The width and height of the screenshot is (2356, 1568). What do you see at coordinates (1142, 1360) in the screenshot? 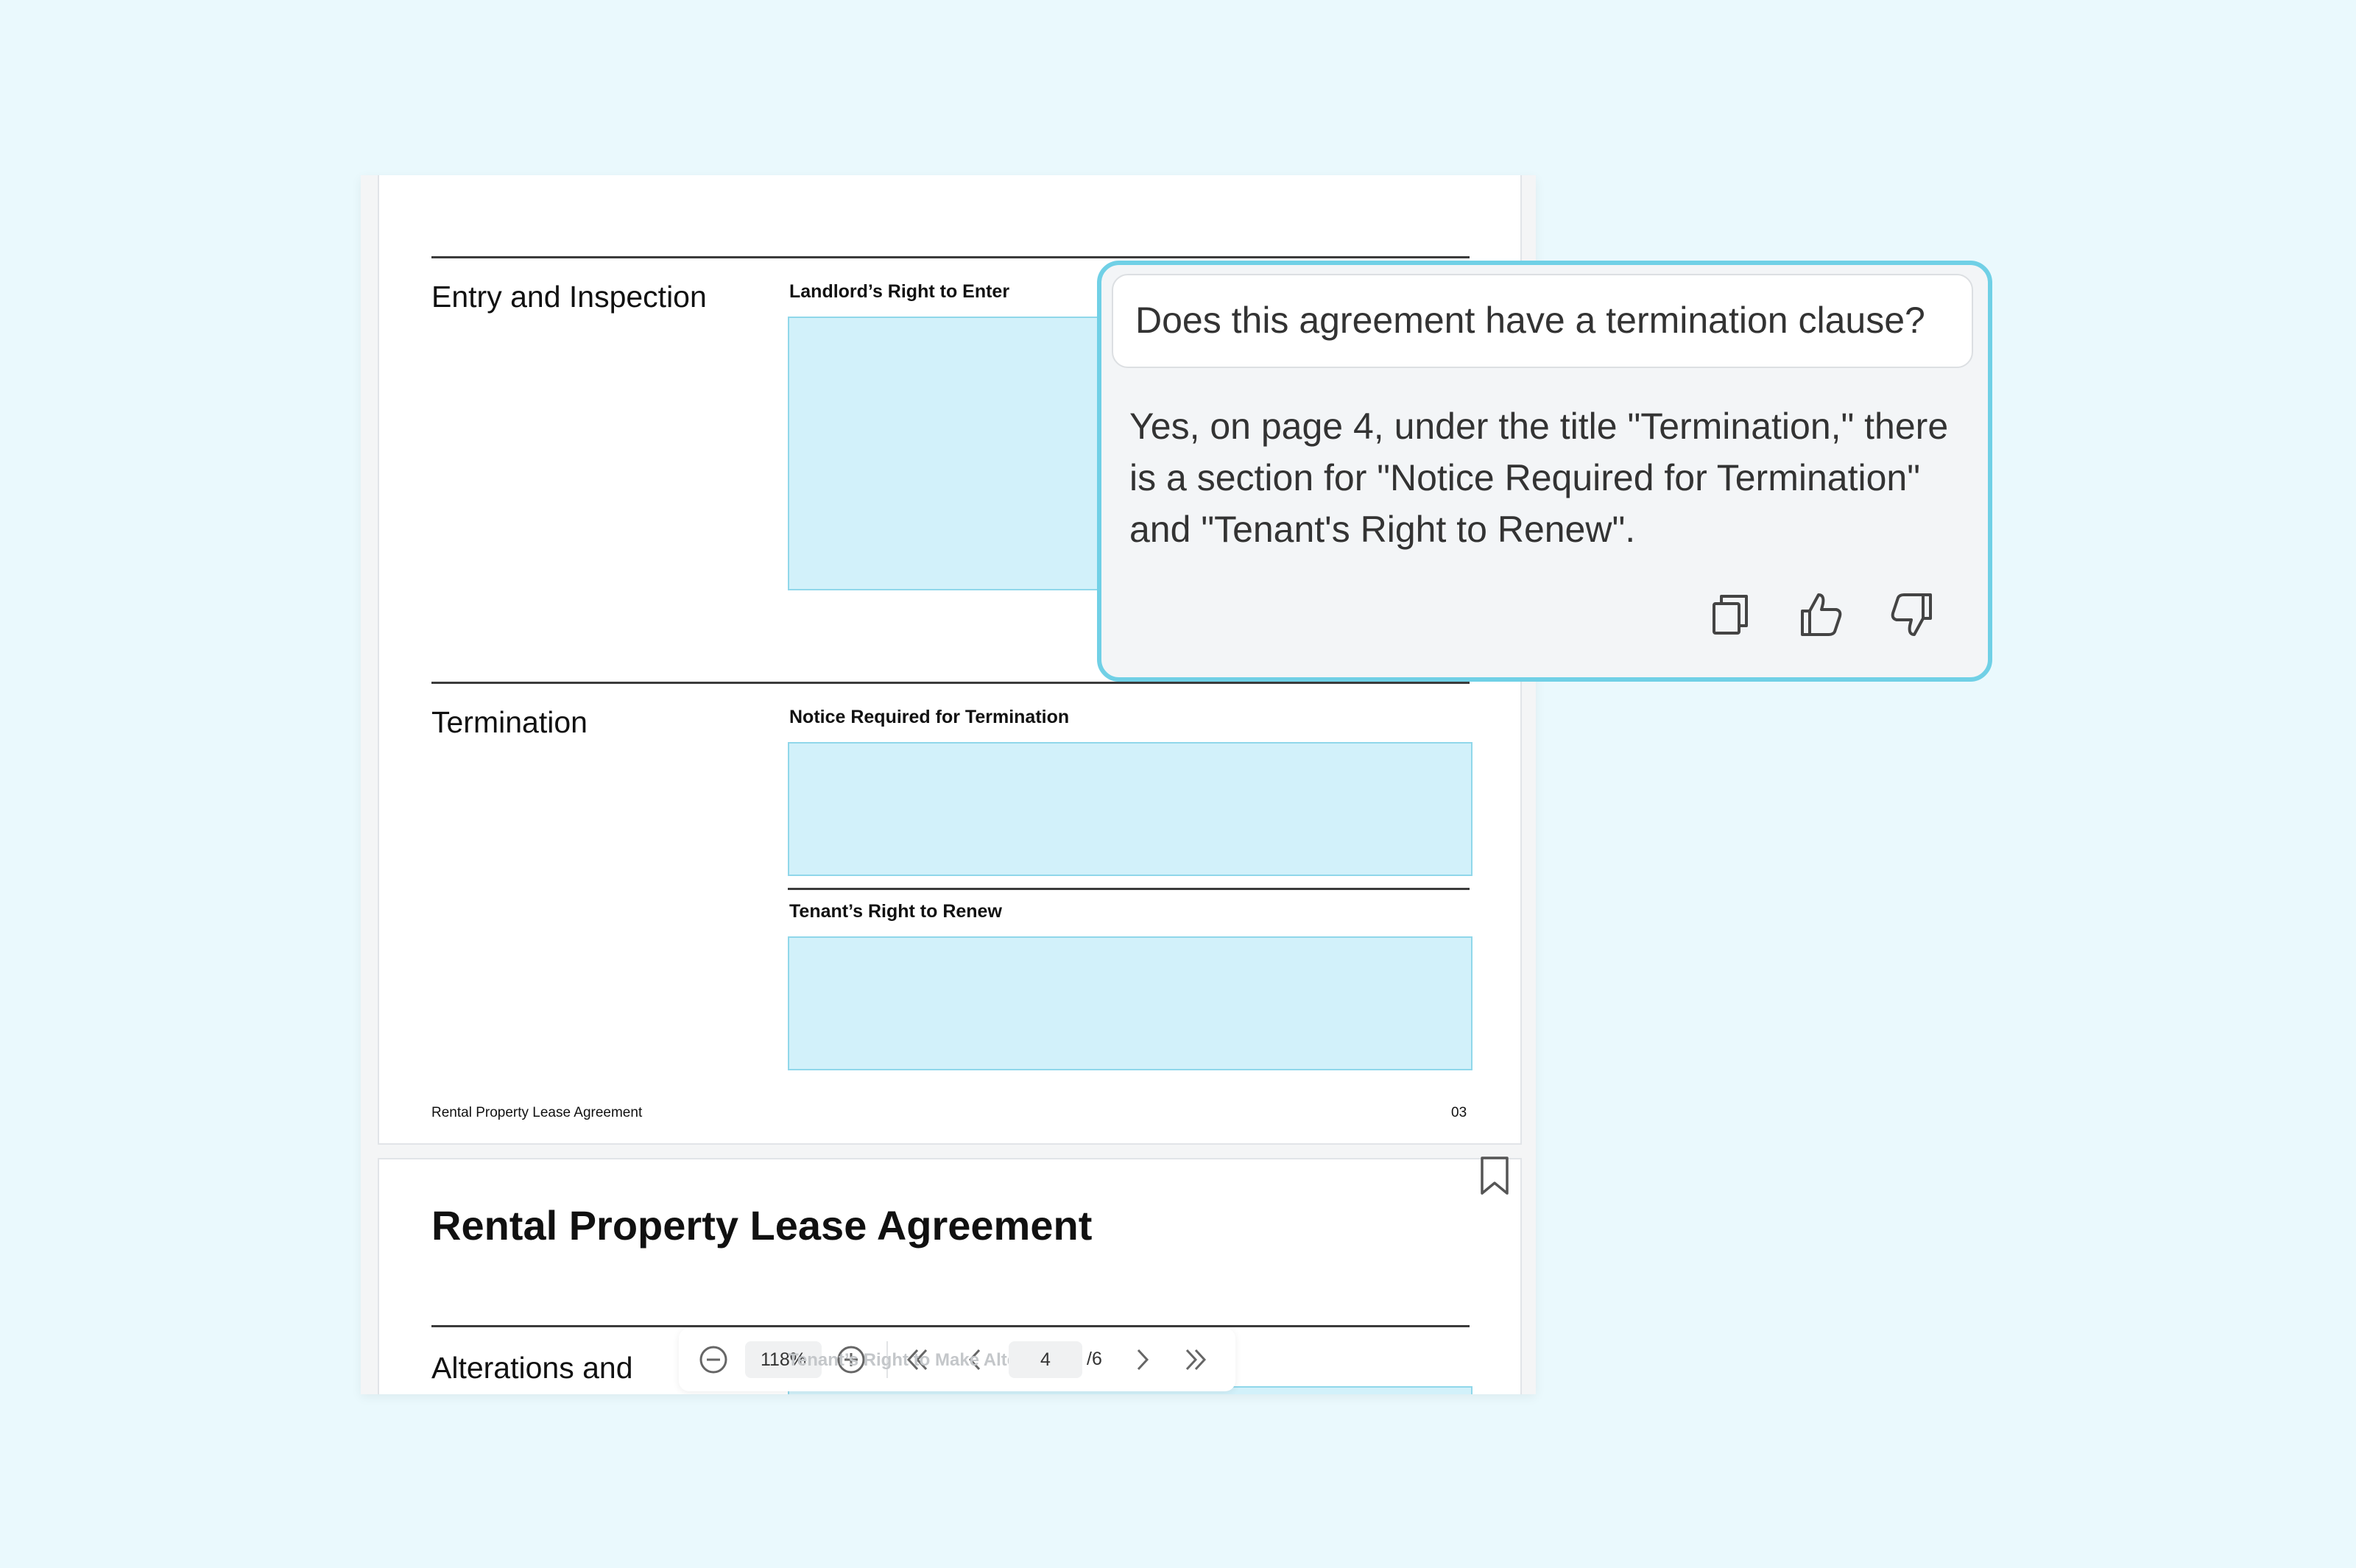
I see `next-page-icon` at bounding box center [1142, 1360].